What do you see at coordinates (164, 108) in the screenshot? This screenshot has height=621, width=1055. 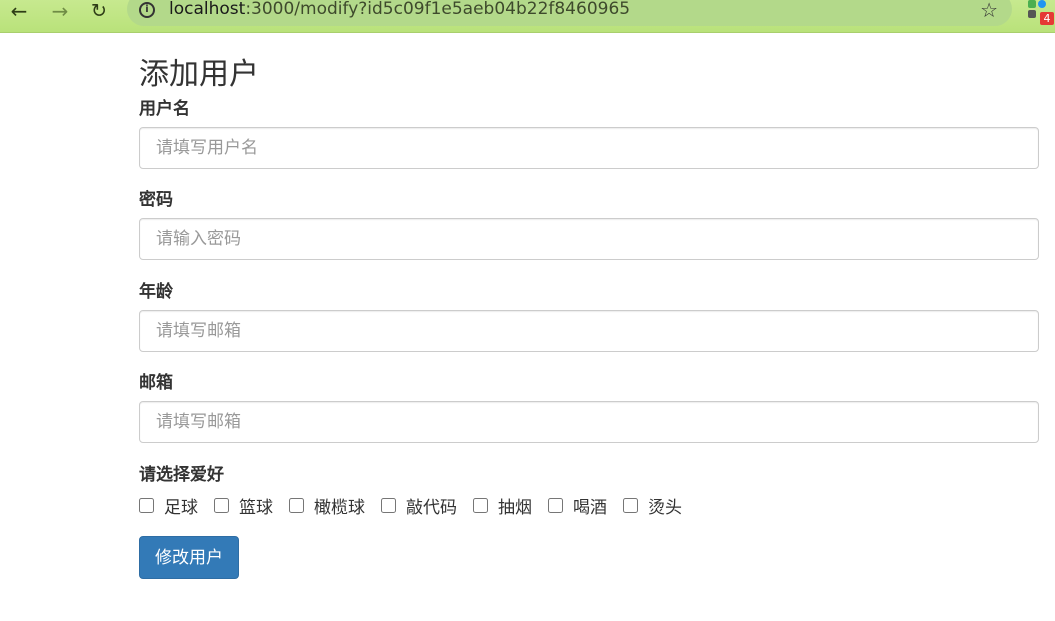 I see `username-label: 用户名` at bounding box center [164, 108].